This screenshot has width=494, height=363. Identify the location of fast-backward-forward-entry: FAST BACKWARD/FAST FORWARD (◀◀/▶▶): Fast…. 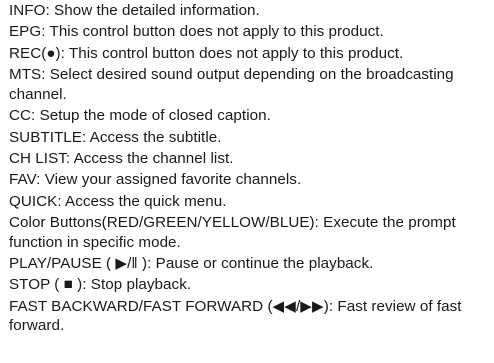
(235, 316).